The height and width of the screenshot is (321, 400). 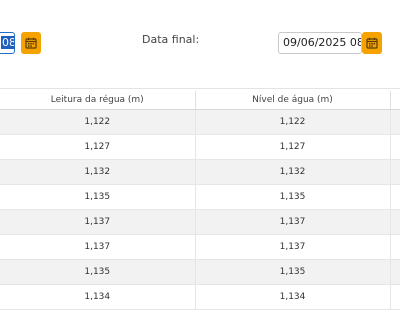 I want to click on table-row: 1,127 1,127, so click(x=200, y=147).